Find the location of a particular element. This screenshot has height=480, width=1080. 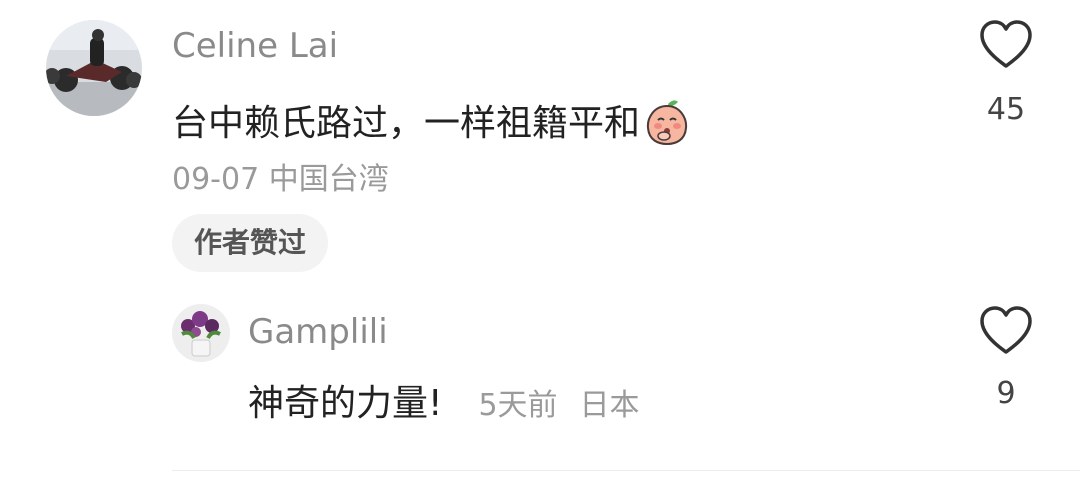

reply-username: Gamplili is located at coordinates (318, 332).